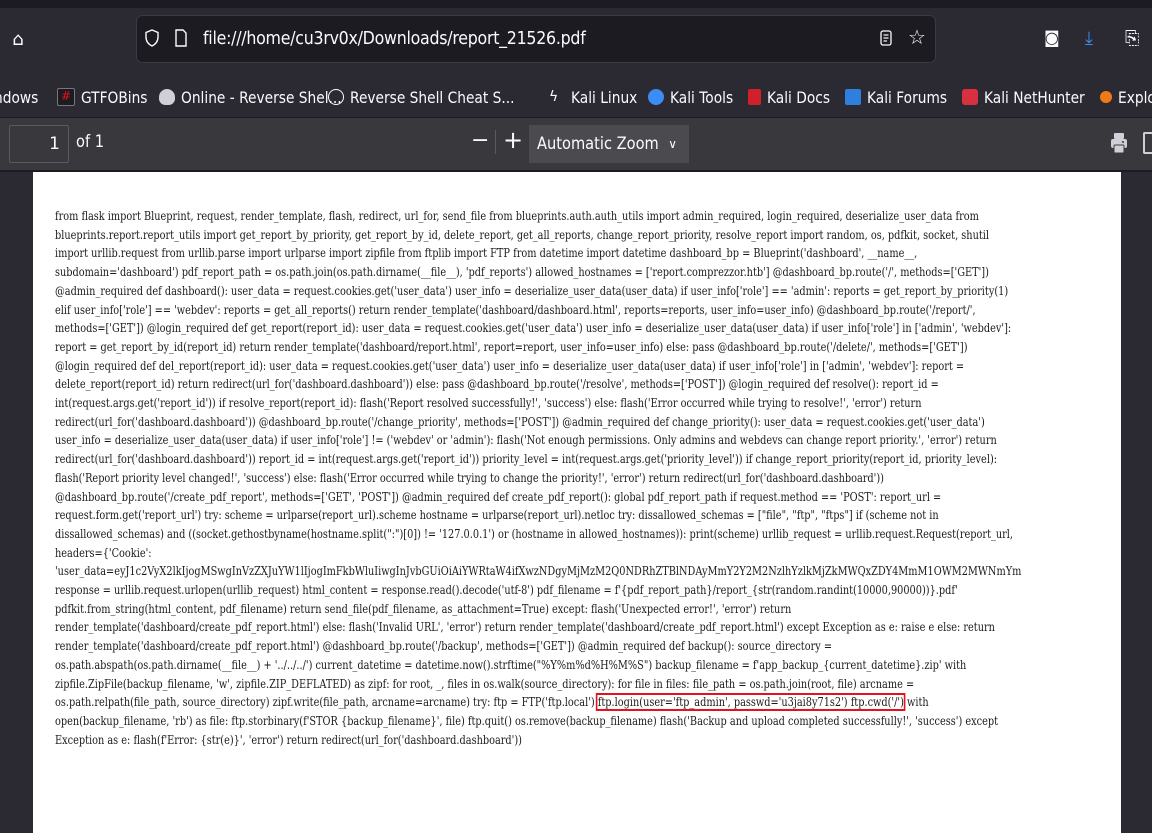  What do you see at coordinates (90, 142) in the screenshot?
I see `page-count: of 1` at bounding box center [90, 142].